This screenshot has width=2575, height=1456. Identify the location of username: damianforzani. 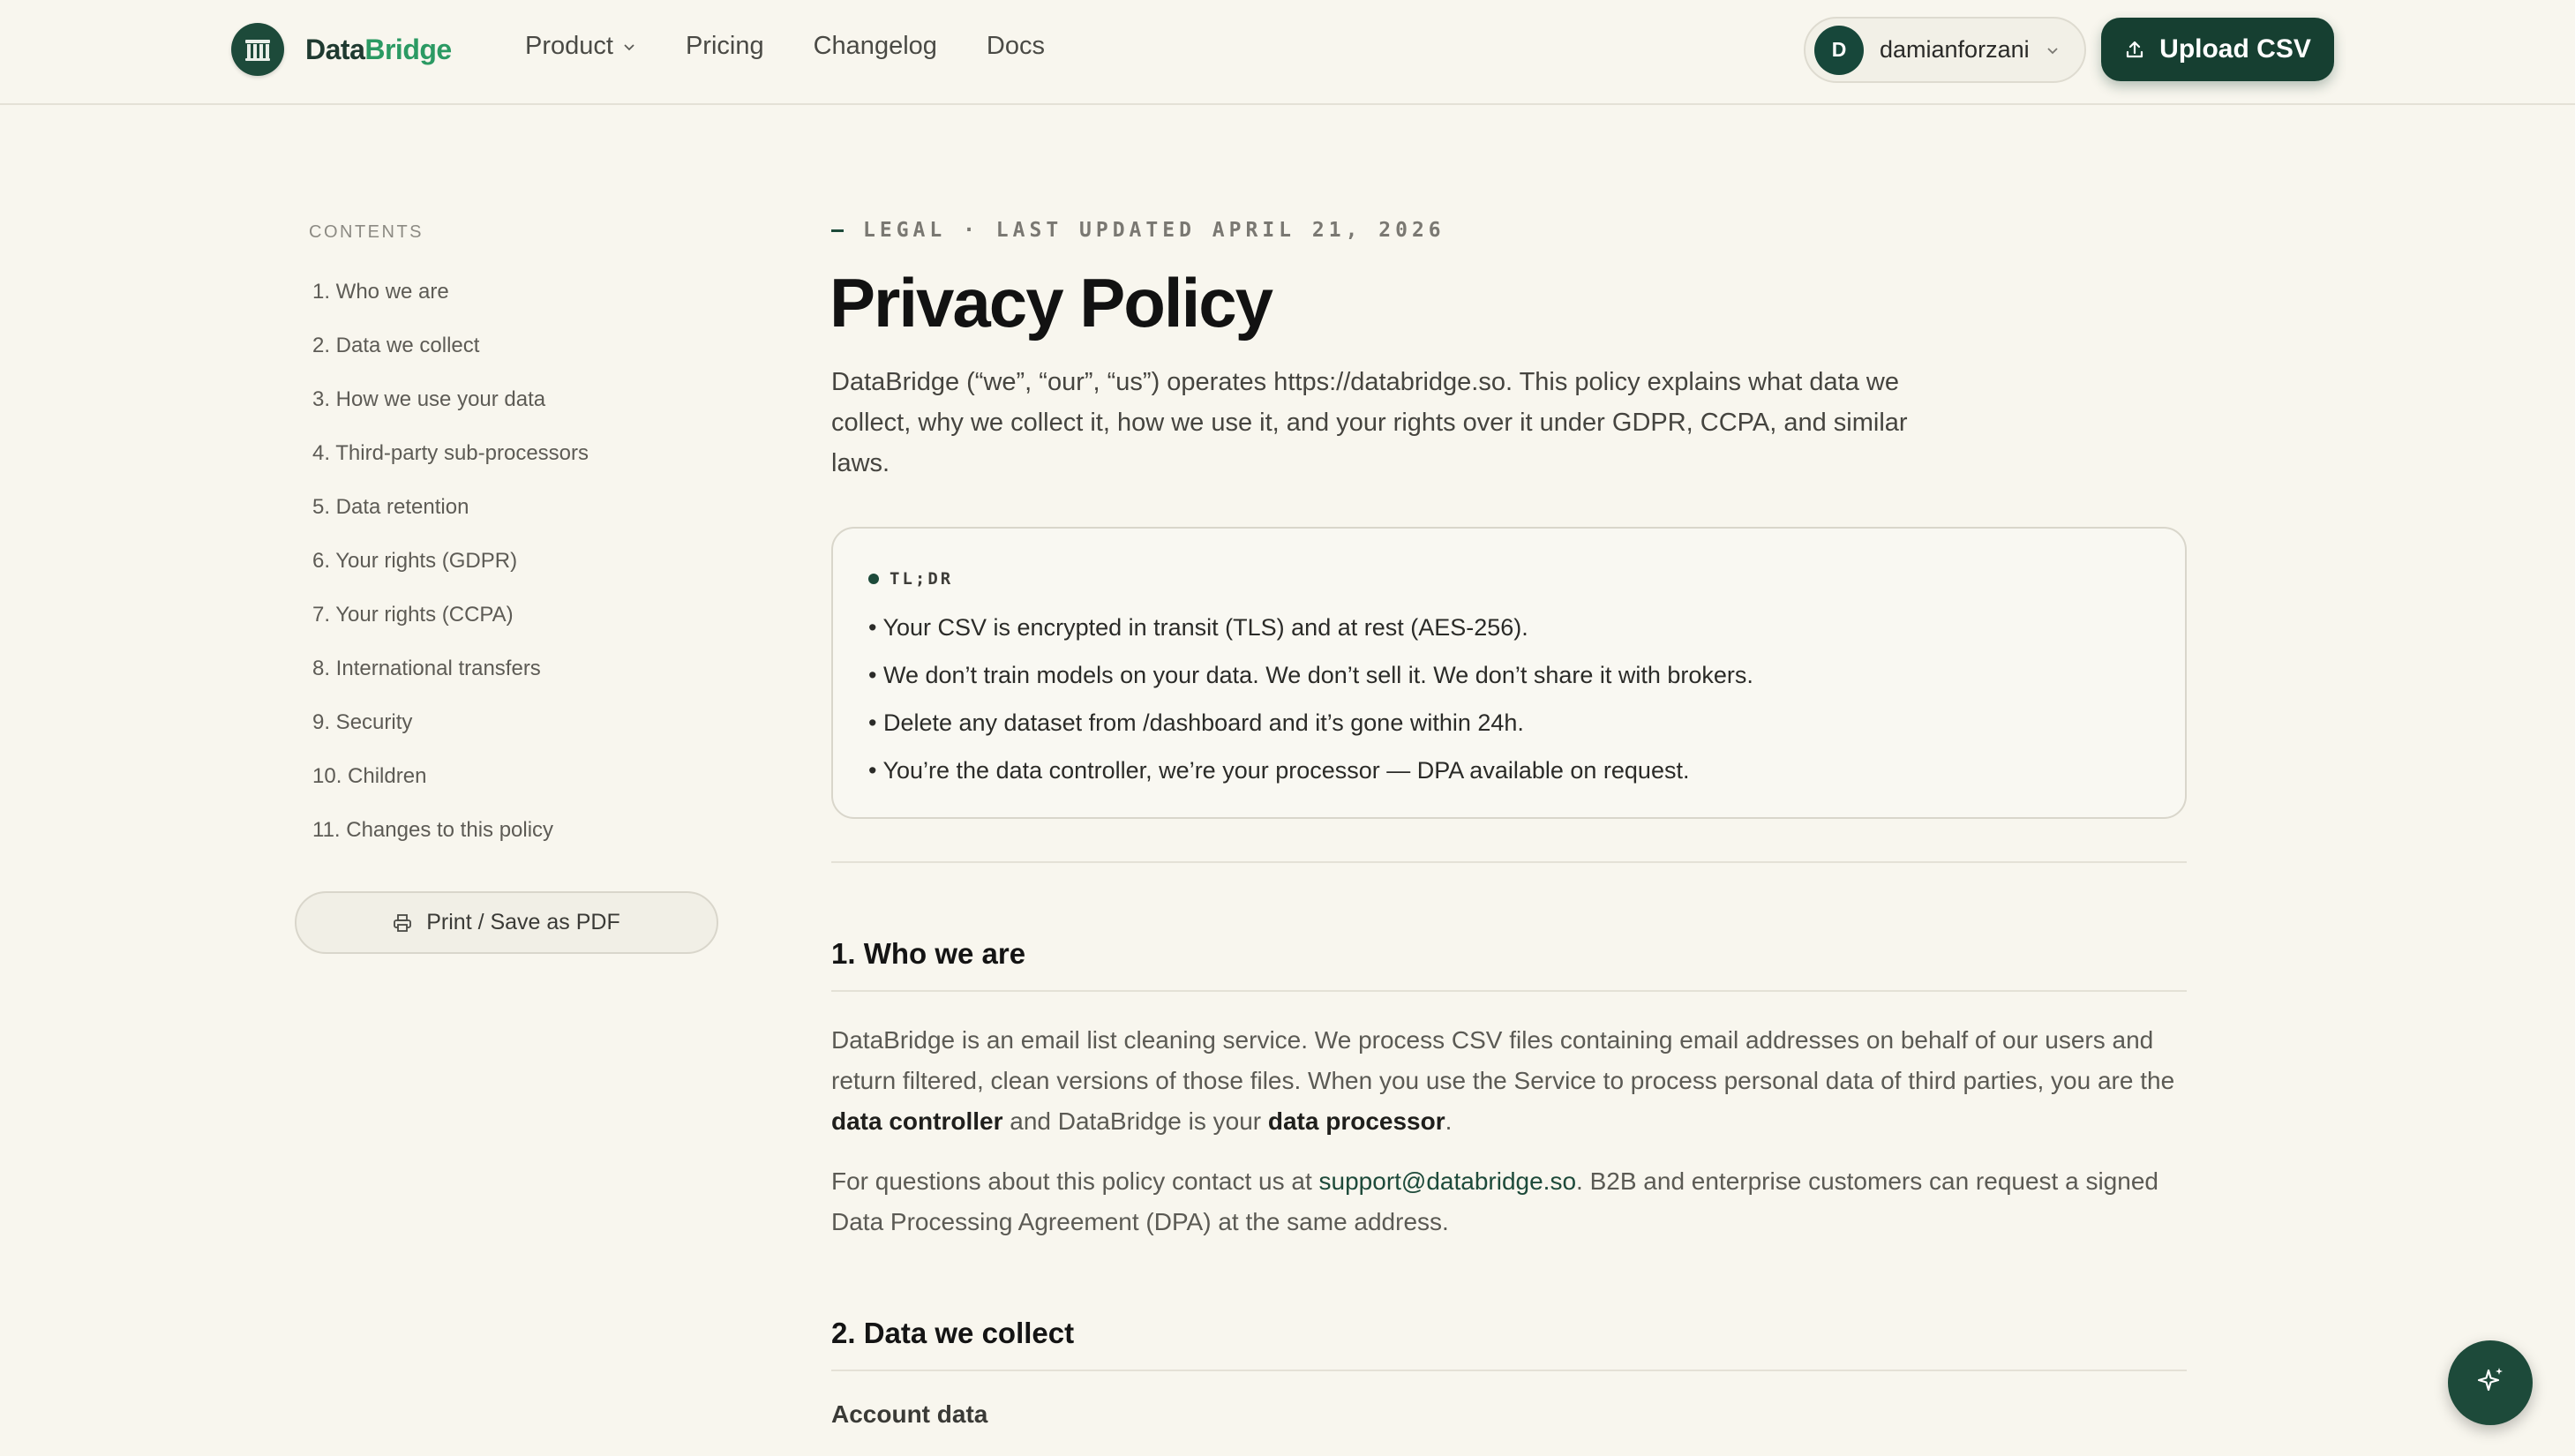
(1955, 49).